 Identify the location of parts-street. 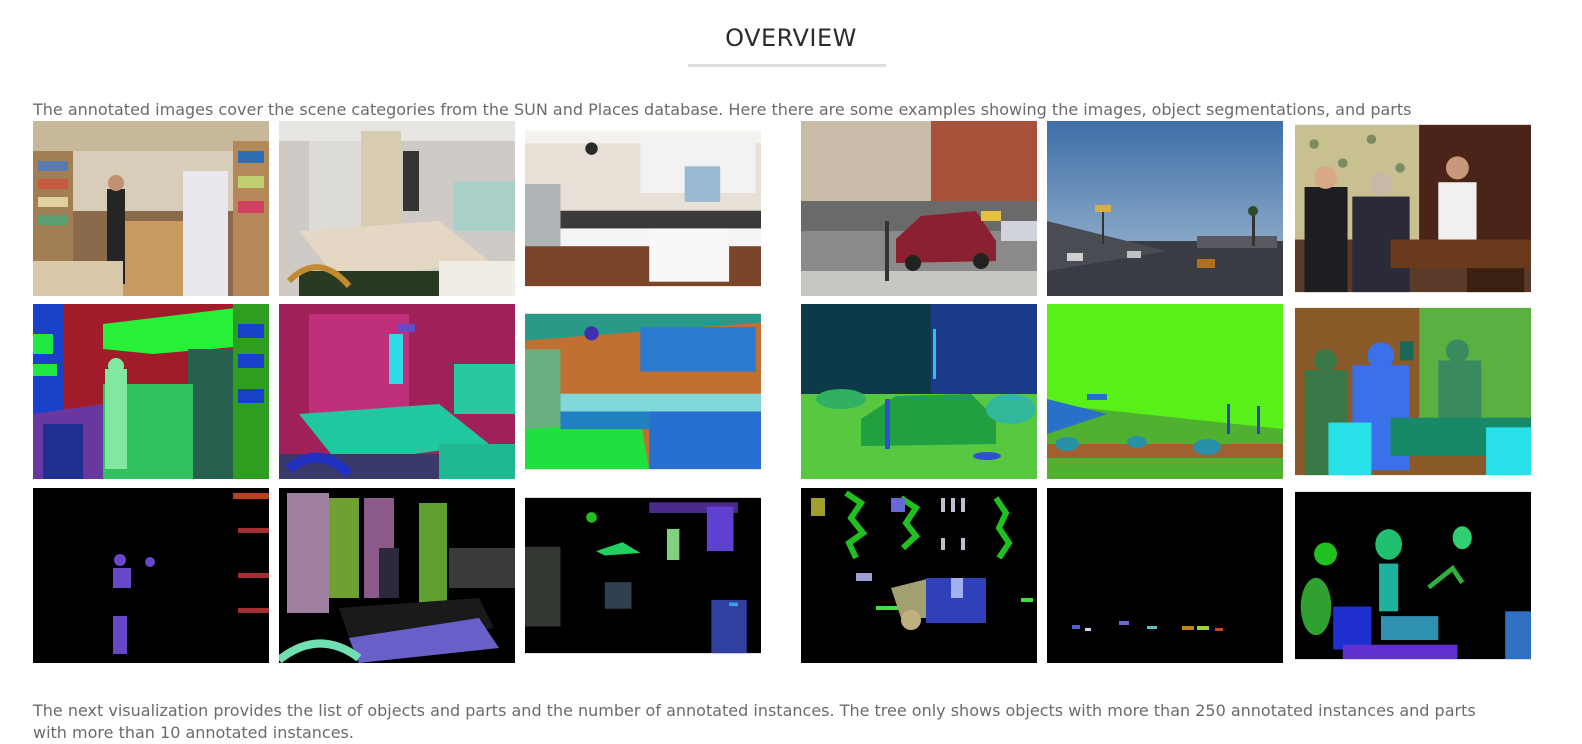
(919, 575).